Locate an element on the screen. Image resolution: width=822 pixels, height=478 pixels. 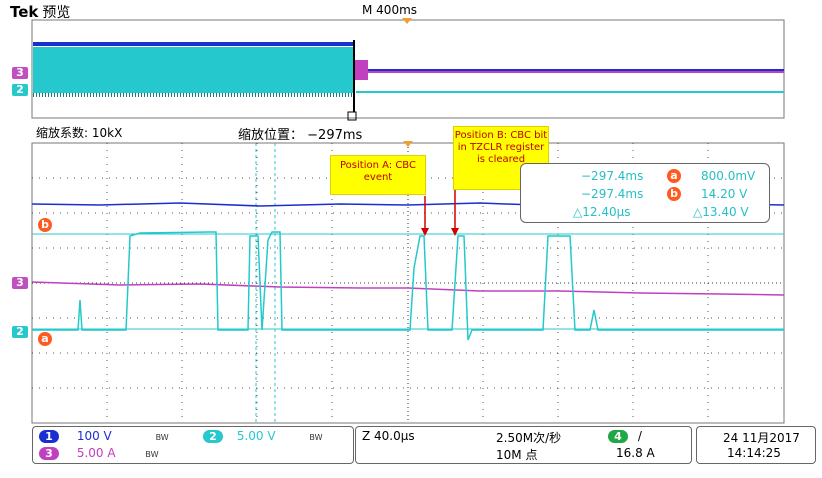
cursor-b-icon: b is located at coordinates (674, 194).